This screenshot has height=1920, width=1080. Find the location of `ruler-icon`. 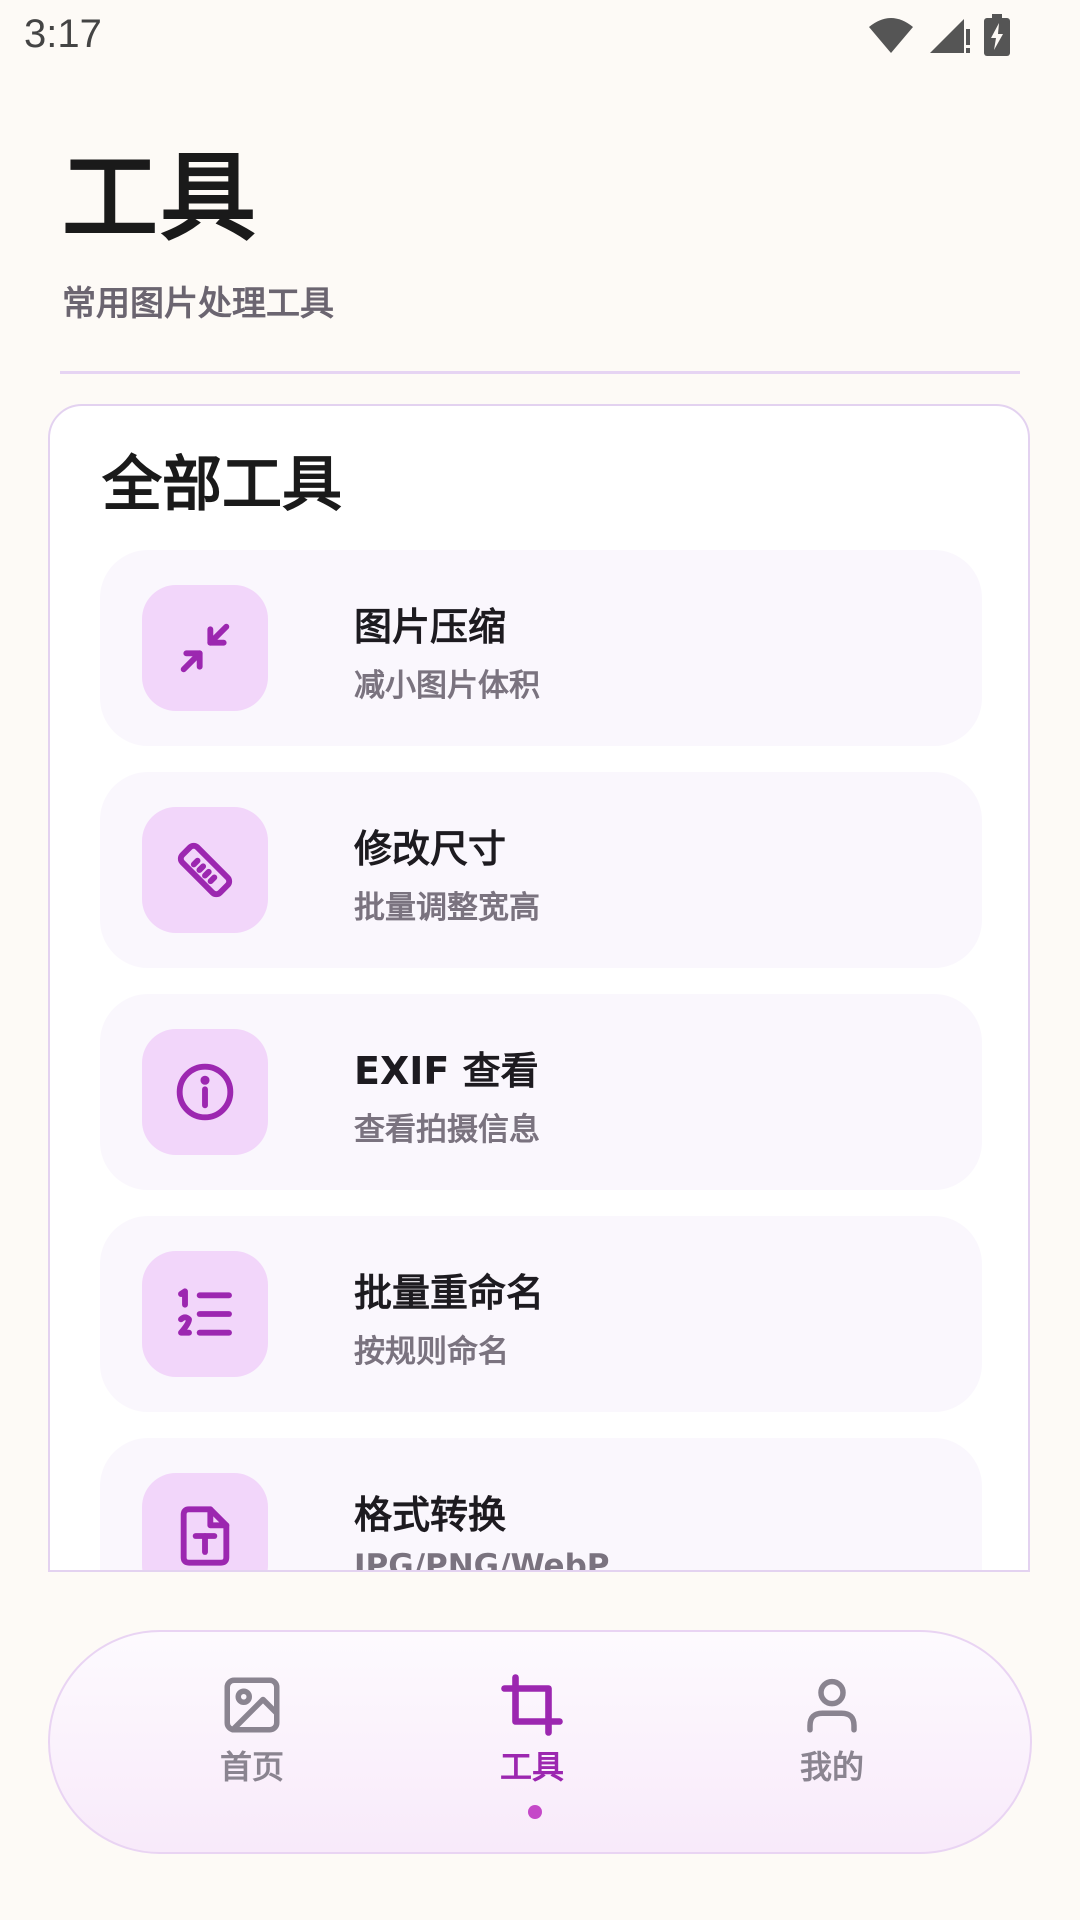

ruler-icon is located at coordinates (205, 870).